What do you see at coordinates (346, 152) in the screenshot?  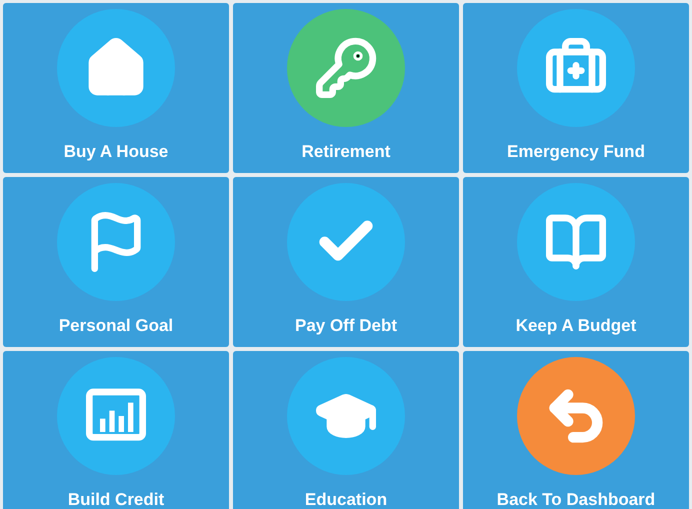 I see `tile-label: Retirement` at bounding box center [346, 152].